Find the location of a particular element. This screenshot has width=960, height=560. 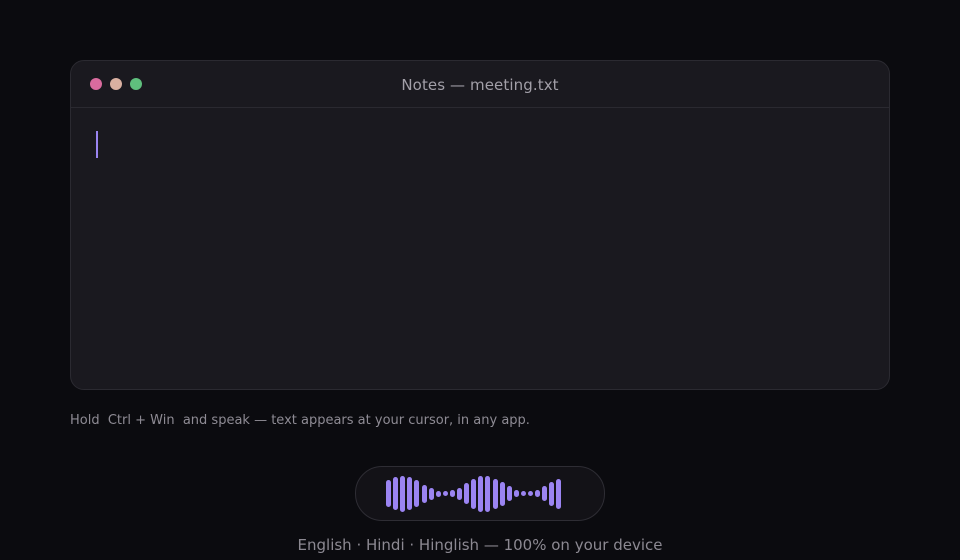

audio-waveform is located at coordinates (480, 493).